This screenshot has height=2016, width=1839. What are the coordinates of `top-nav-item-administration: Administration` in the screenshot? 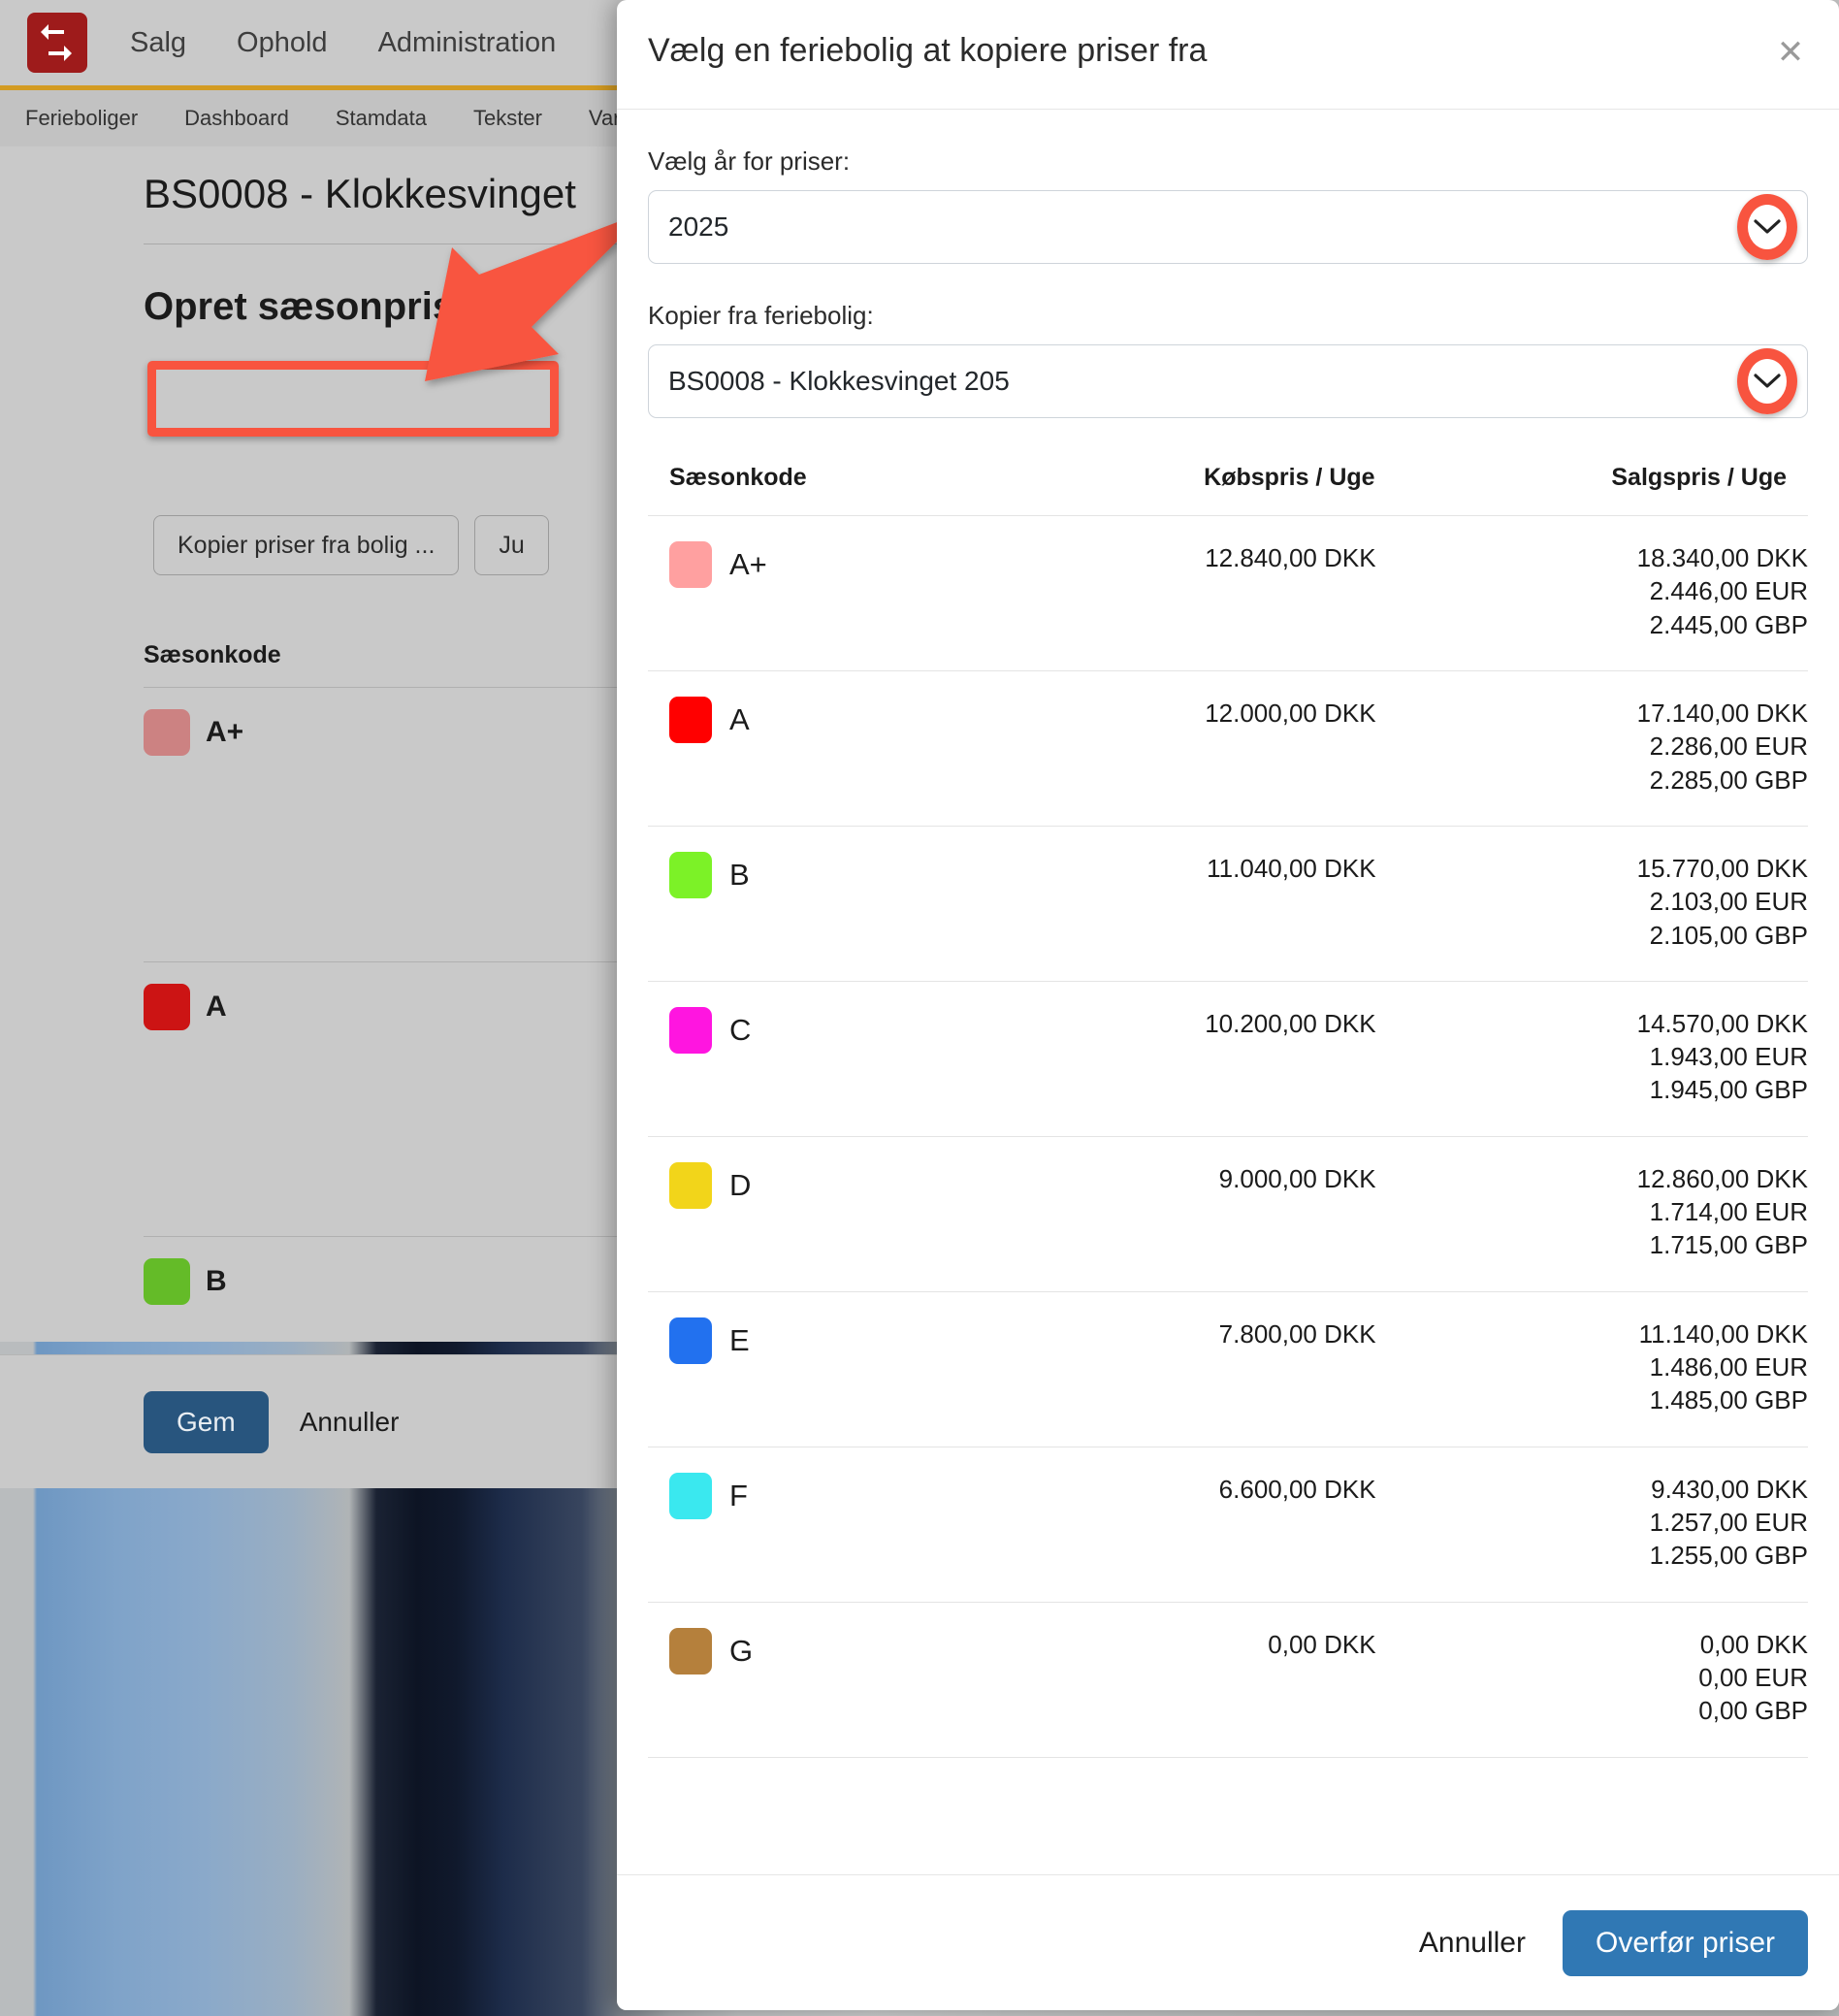 It's located at (467, 43).